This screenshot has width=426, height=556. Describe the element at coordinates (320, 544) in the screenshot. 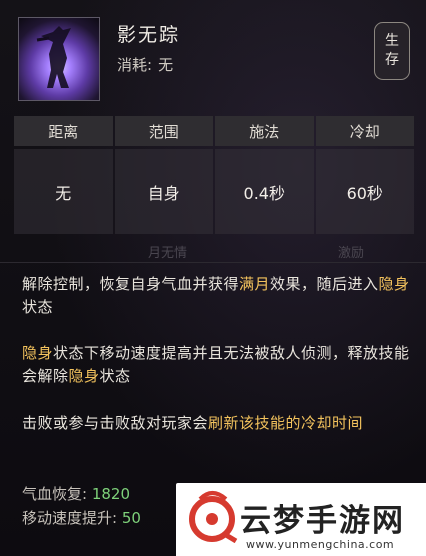

I see `watermark-url: www.yunmengchina.com` at that location.